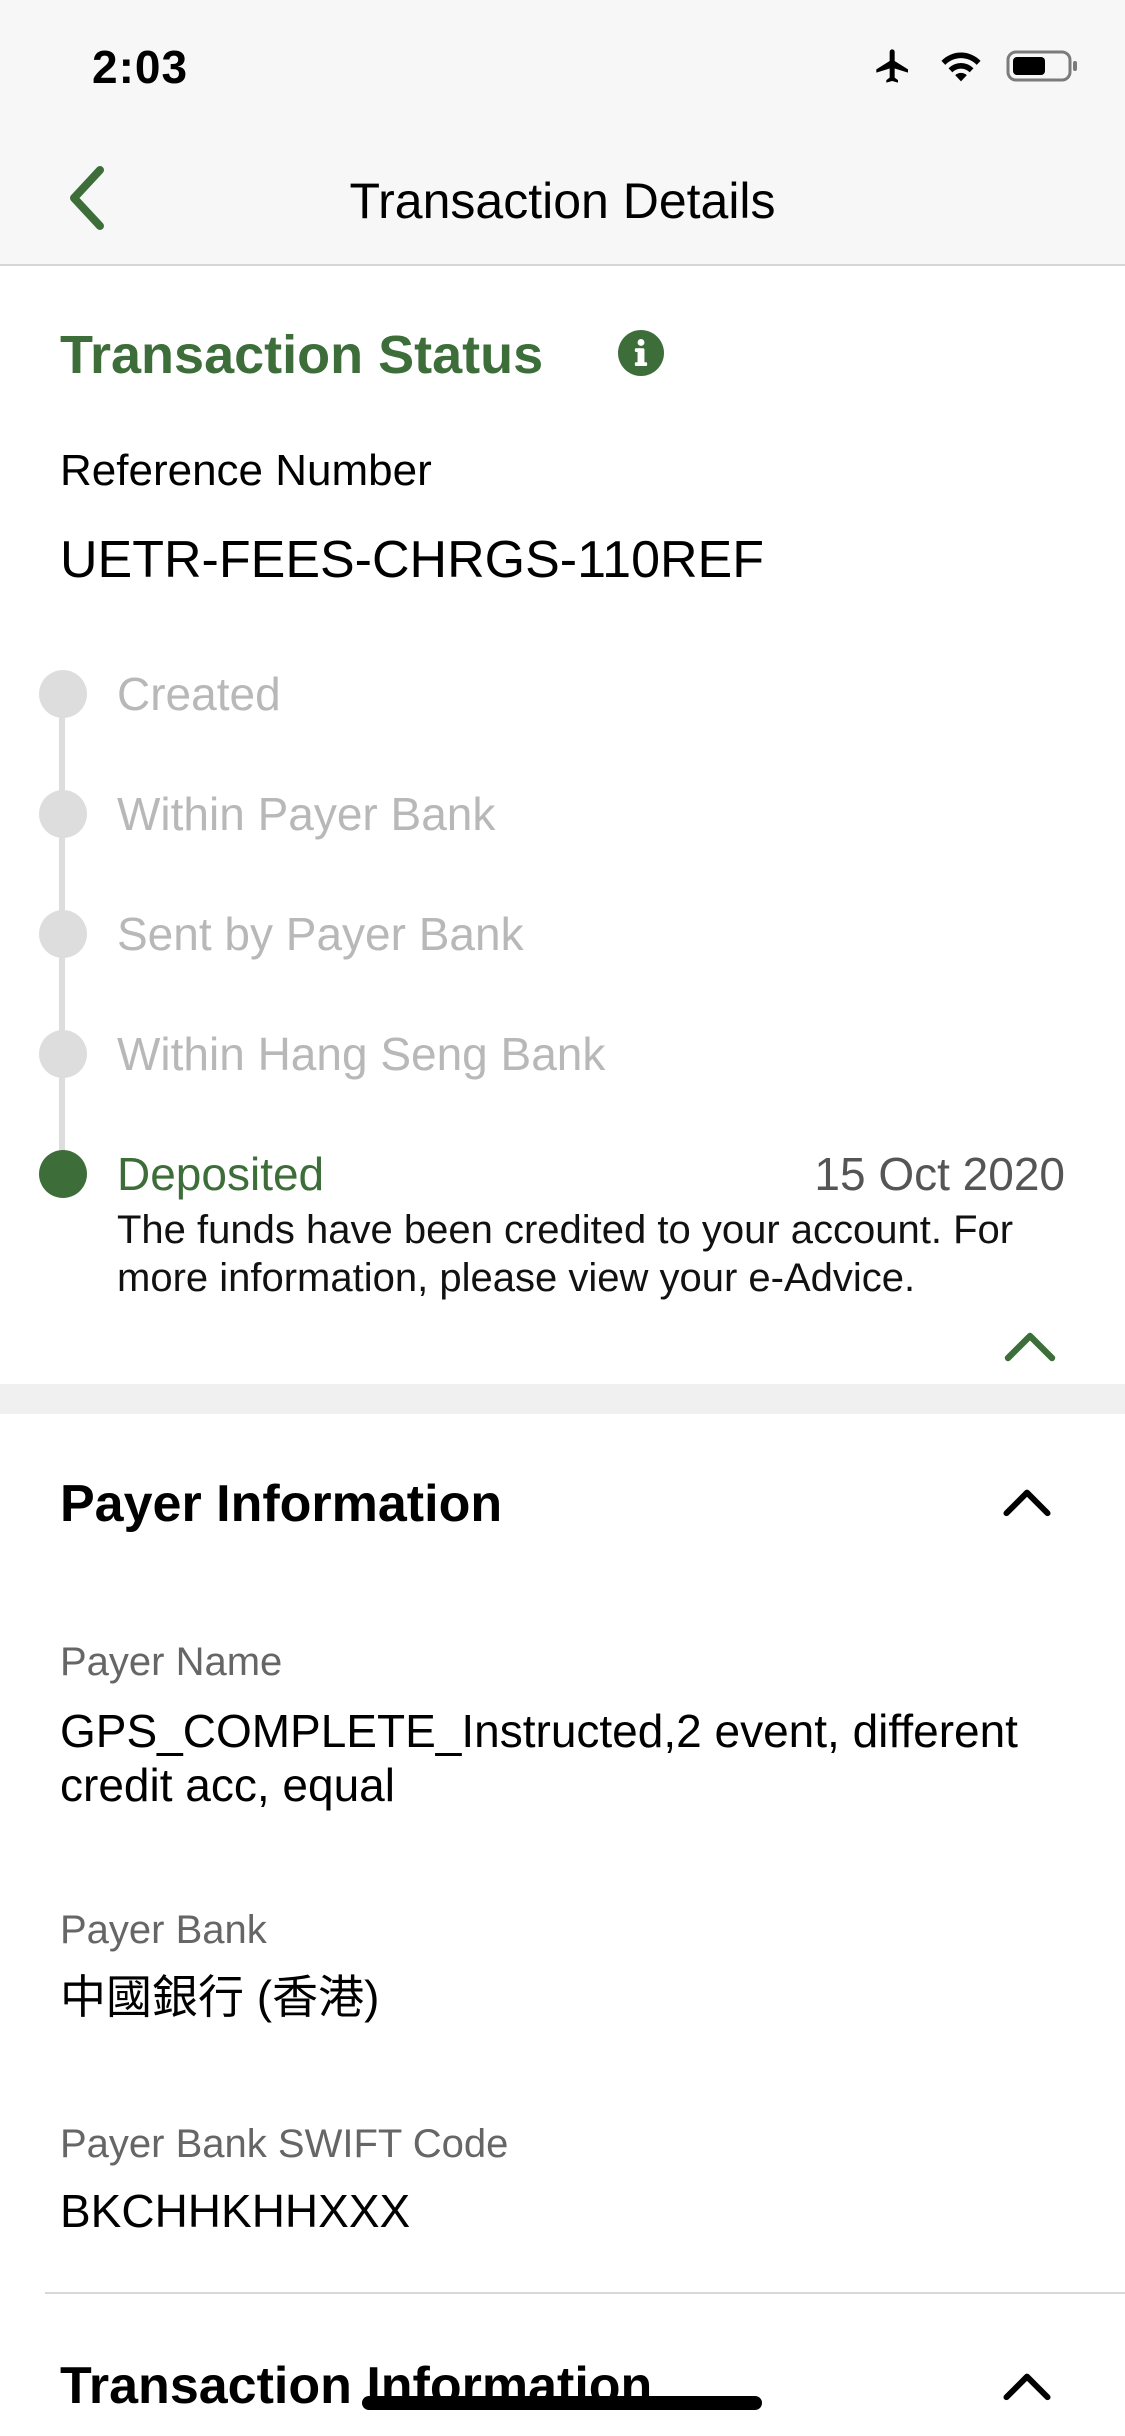 This screenshot has width=1125, height=2436. I want to click on payer-bank-label: Payer Bank, so click(163, 1930).